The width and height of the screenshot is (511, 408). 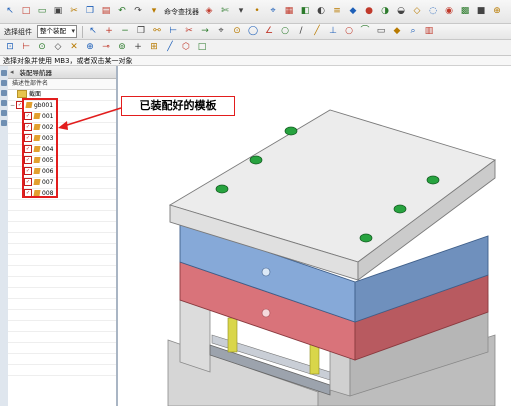 What do you see at coordinates (82, 31) in the screenshot?
I see `toolbar-separator` at bounding box center [82, 31].